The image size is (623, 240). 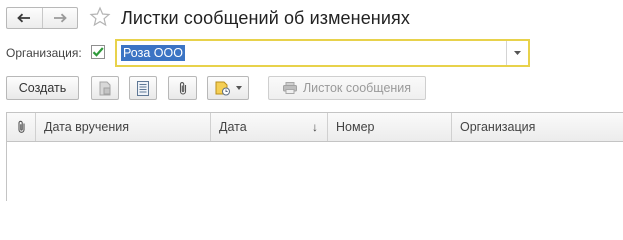 What do you see at coordinates (537, 127) in the screenshot?
I see `column-organization: Организация` at bounding box center [537, 127].